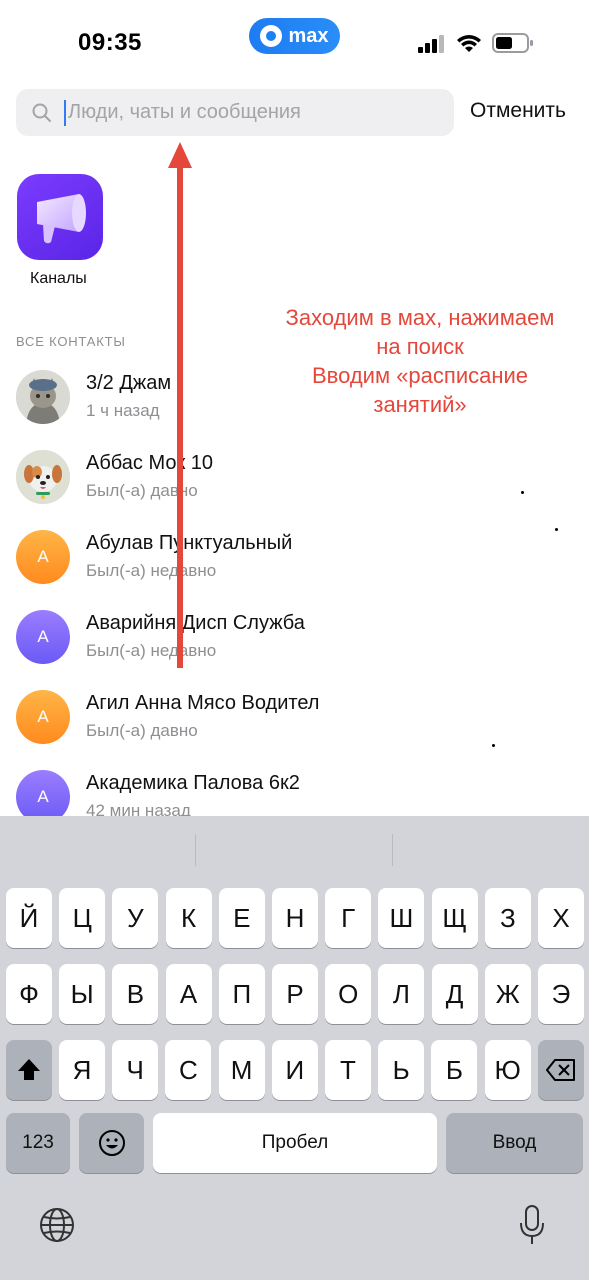 The height and width of the screenshot is (1280, 589). I want to click on letter-key: Т, so click(348, 1070).